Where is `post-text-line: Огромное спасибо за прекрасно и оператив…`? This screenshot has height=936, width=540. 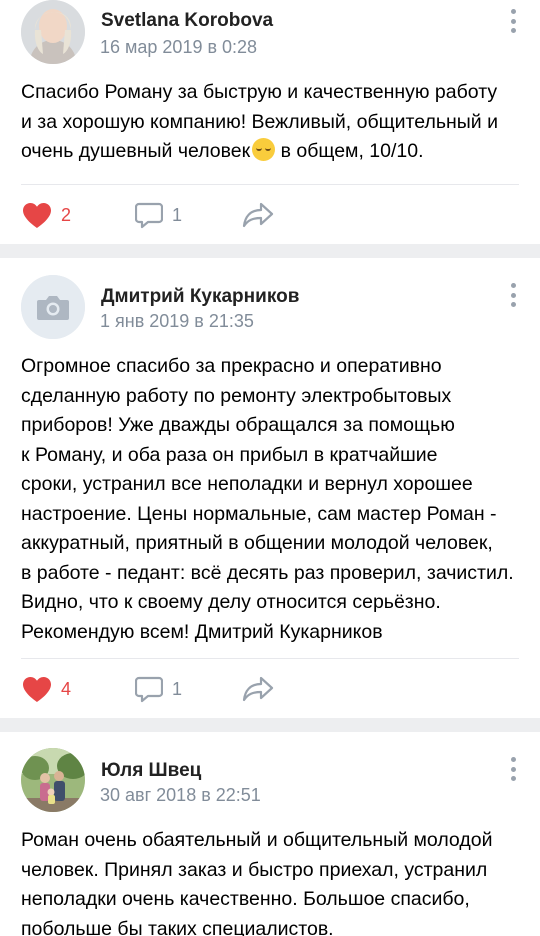 post-text-line: Огромное спасибо за прекрасно и оператив… is located at coordinates (231, 366).